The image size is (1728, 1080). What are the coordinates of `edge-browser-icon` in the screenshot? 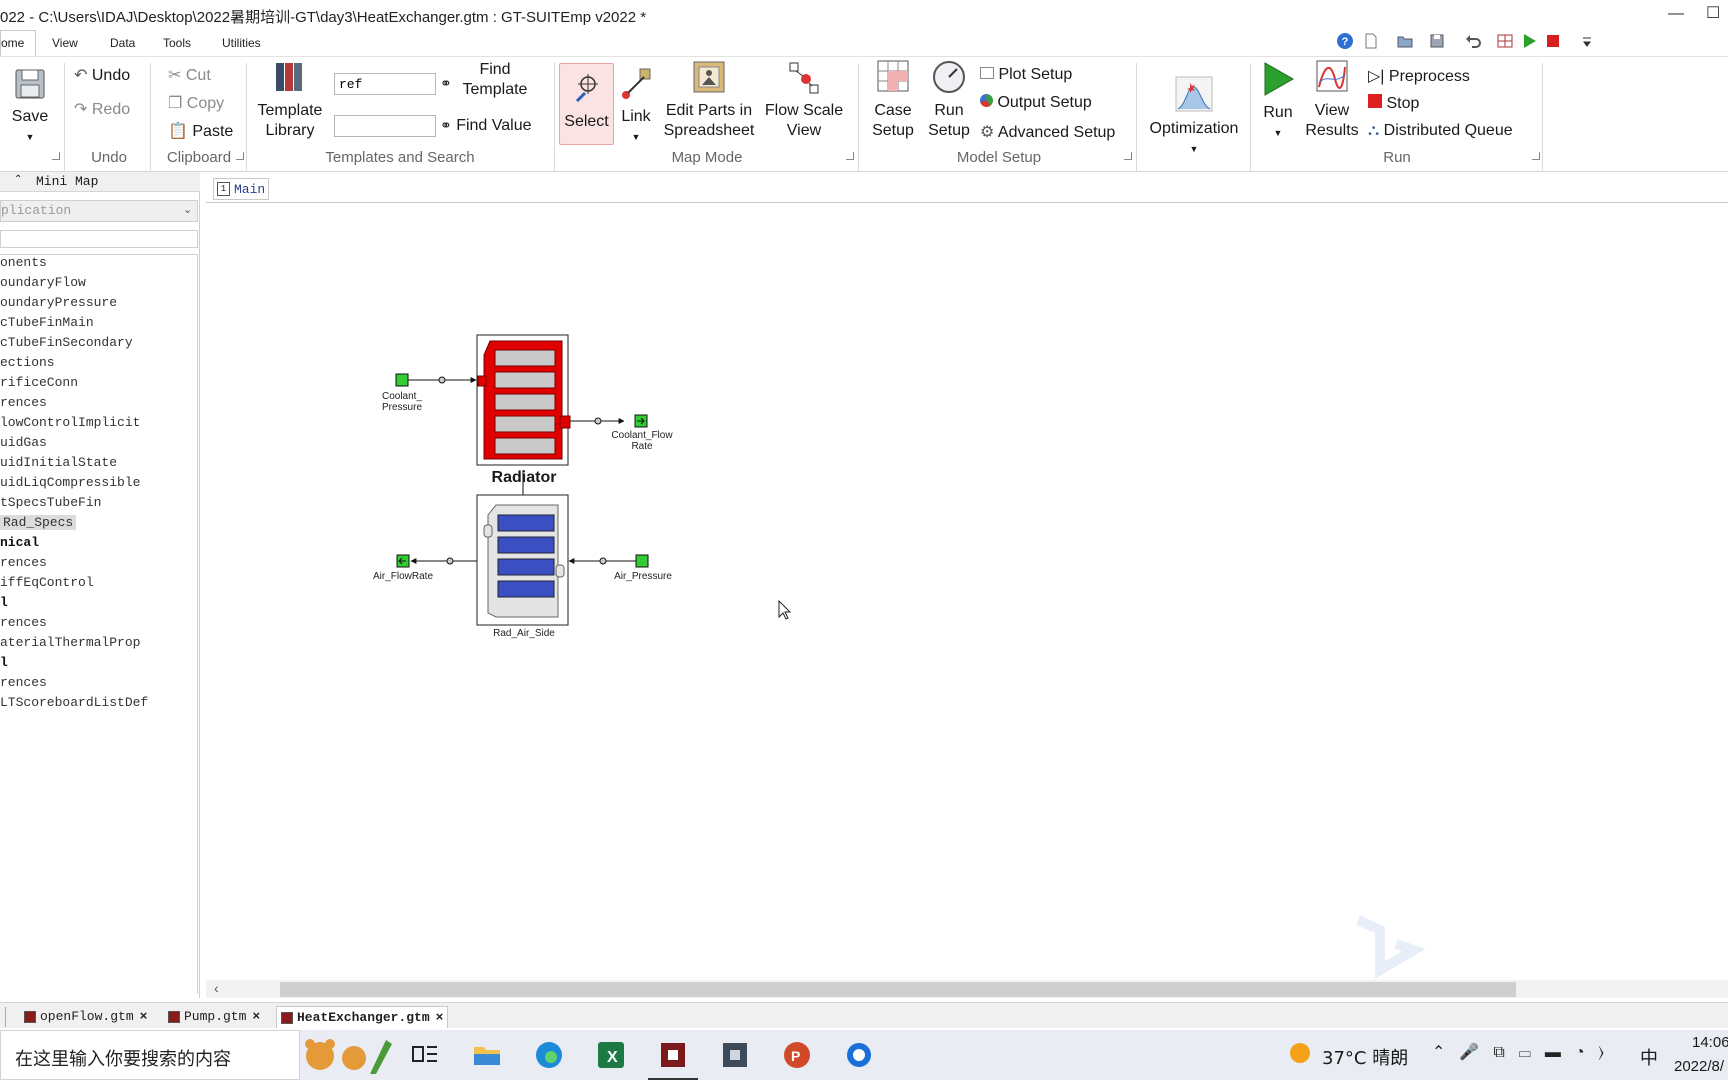 It's located at (549, 1055).